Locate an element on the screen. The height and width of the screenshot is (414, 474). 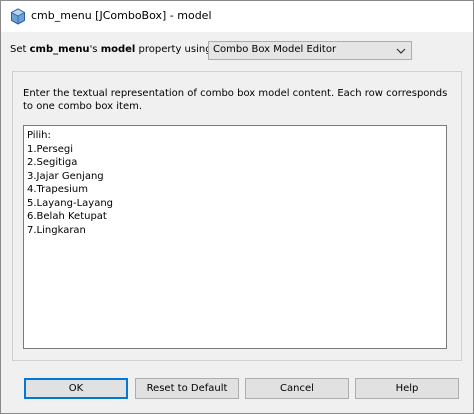
property-name: model is located at coordinates (118, 49).